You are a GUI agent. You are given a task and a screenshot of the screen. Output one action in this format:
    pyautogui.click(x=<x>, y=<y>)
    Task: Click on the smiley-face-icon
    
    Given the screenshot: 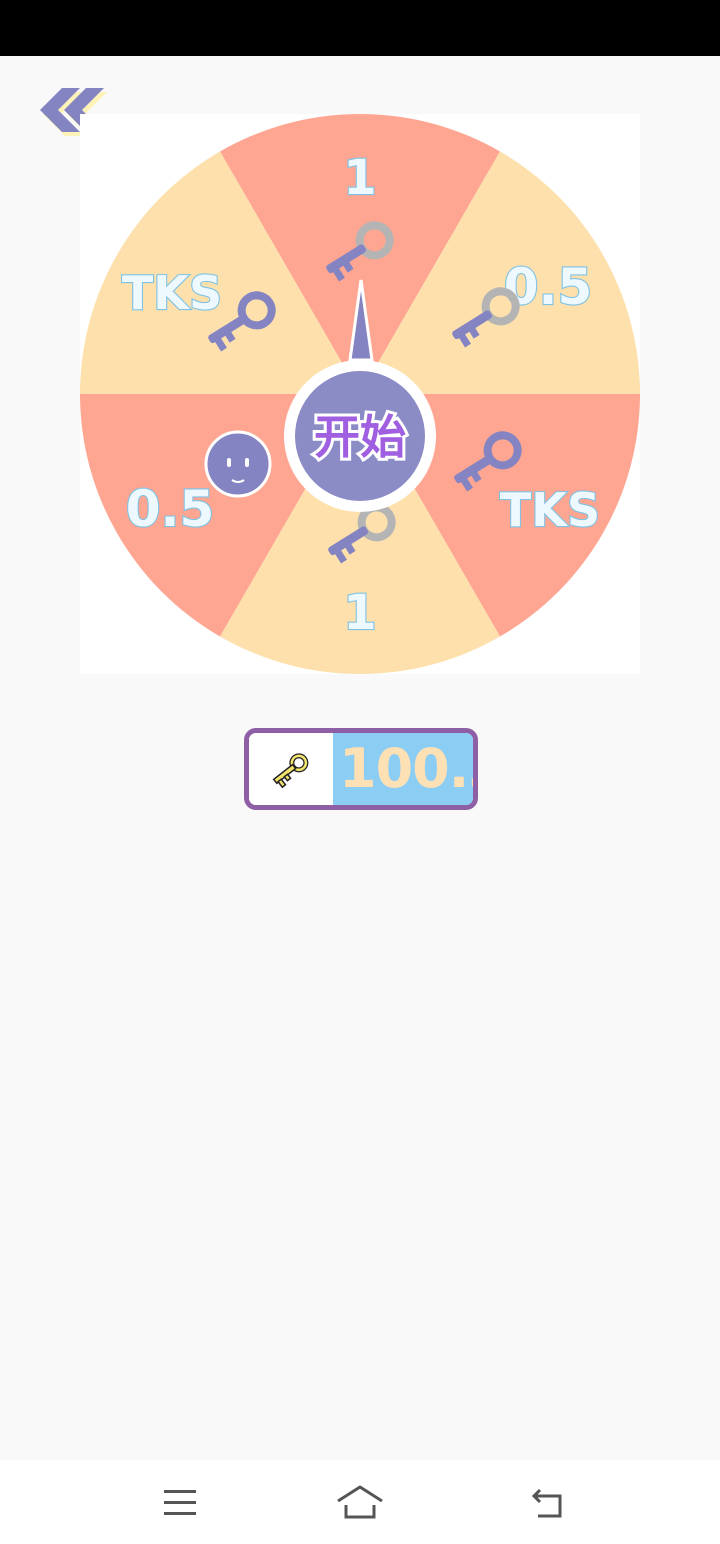 What is the action you would take?
    pyautogui.click(x=238, y=464)
    